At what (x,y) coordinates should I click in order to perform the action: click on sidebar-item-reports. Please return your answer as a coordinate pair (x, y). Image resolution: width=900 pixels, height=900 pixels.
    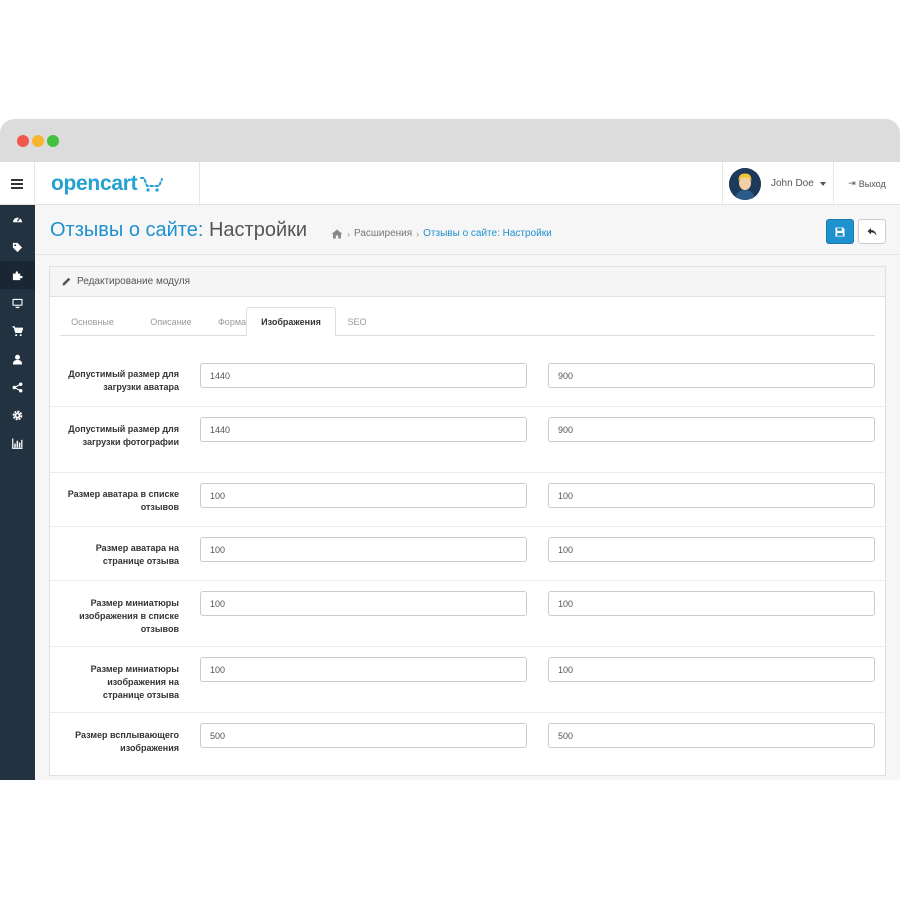
    Looking at the image, I should click on (17, 443).